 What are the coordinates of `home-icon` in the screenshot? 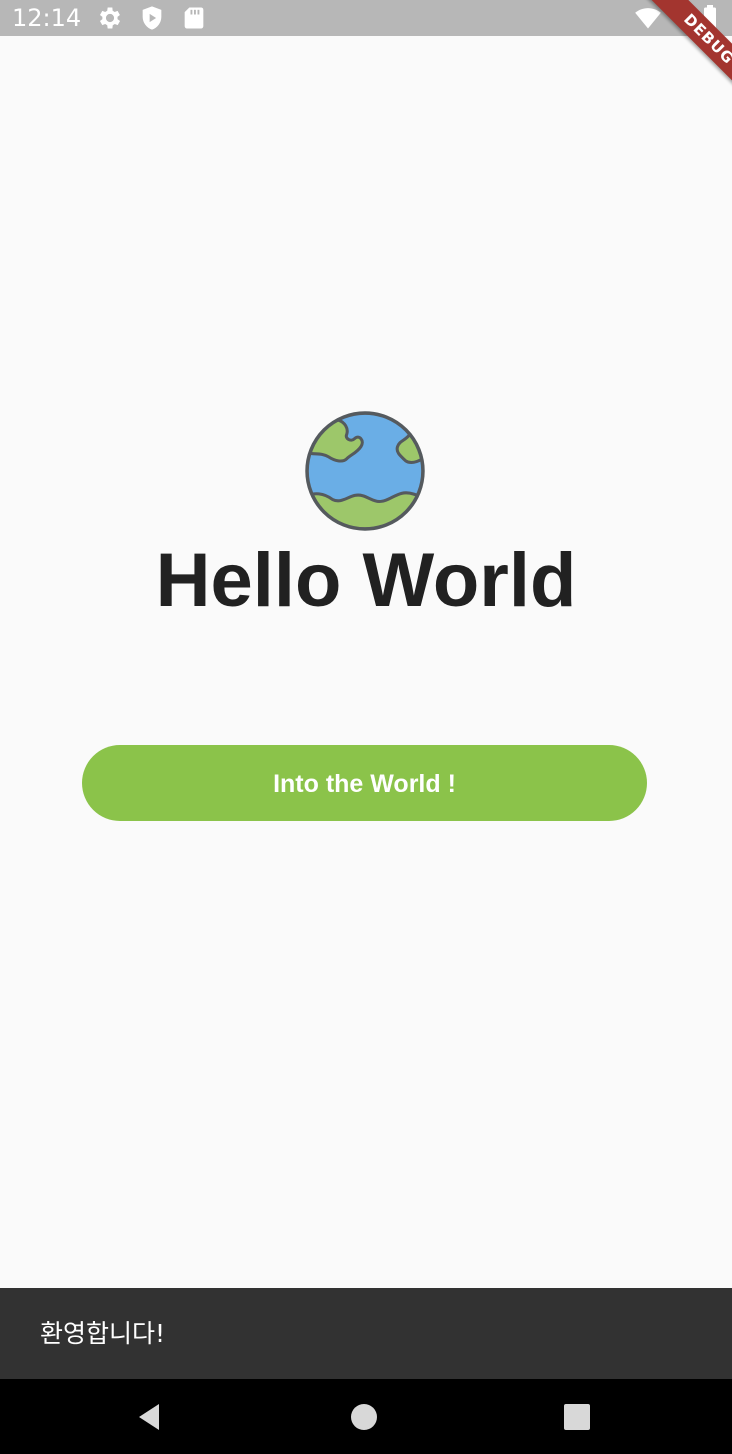 It's located at (364, 1416).